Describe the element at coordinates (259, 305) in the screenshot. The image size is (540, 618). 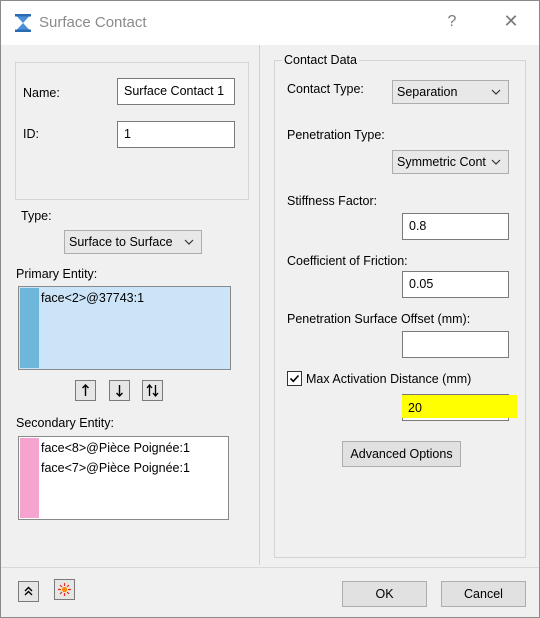
I see `panel-divider` at that location.